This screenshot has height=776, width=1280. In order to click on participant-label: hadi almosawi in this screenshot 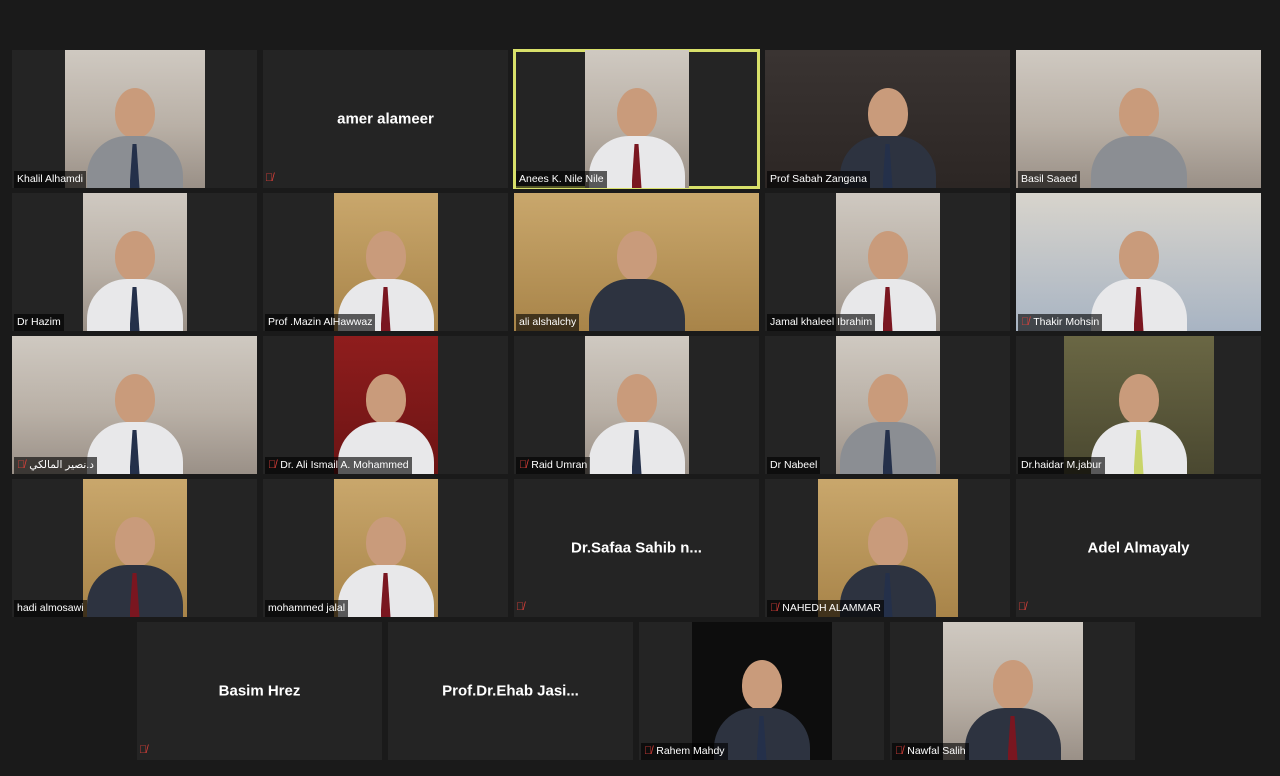, I will do `click(50, 608)`.